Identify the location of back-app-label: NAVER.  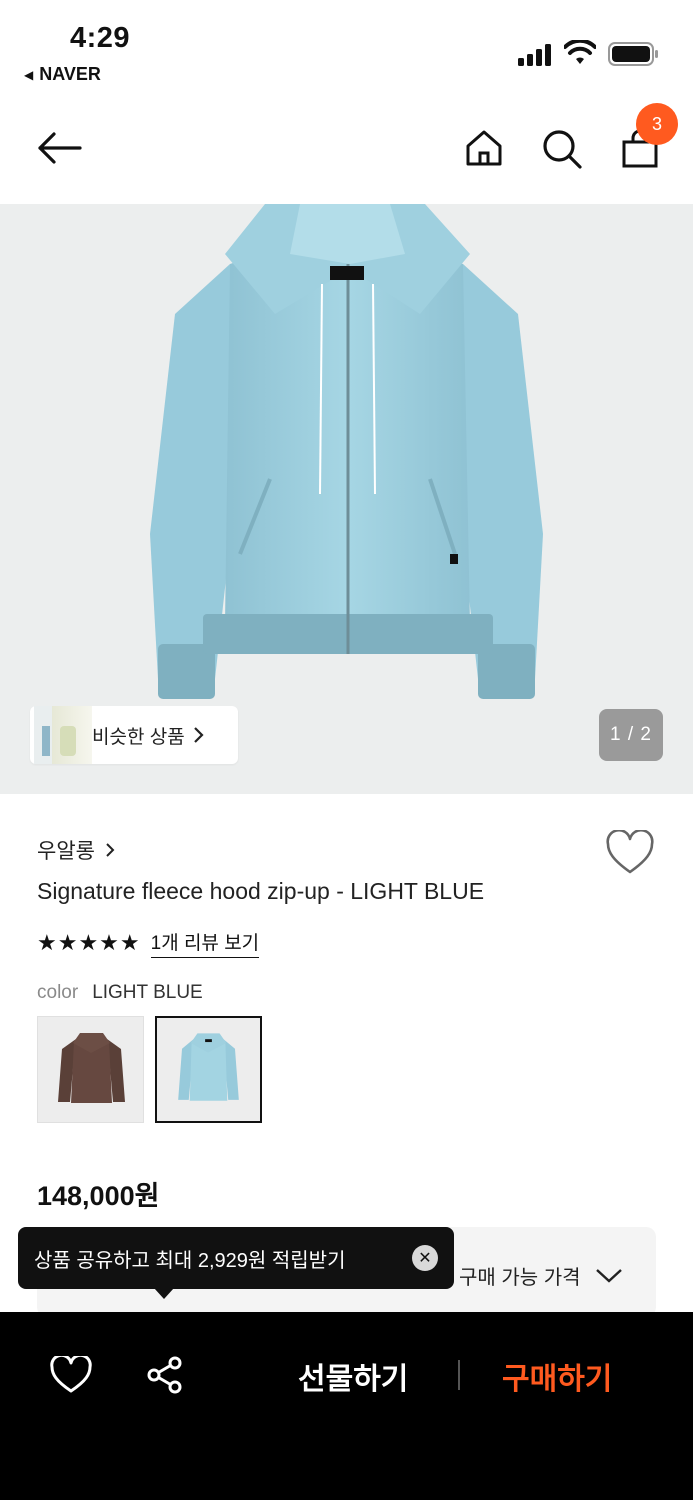
(70, 74).